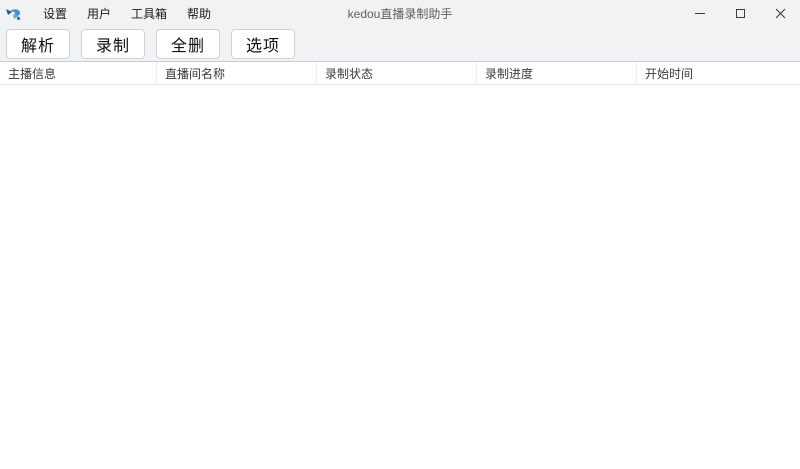 The width and height of the screenshot is (800, 469). Describe the element at coordinates (263, 43) in the screenshot. I see `options-button: 选项` at that location.